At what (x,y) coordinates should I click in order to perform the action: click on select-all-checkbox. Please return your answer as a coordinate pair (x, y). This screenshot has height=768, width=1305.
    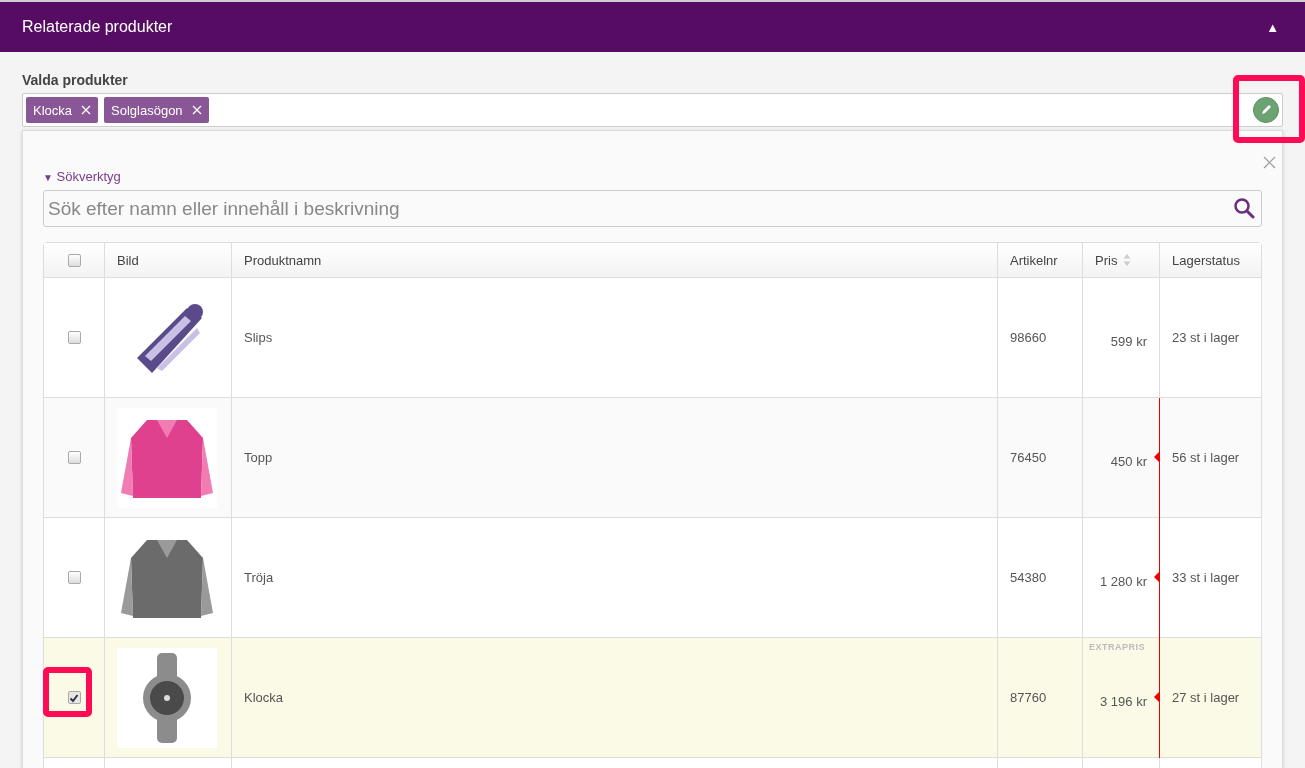
    Looking at the image, I should click on (74, 260).